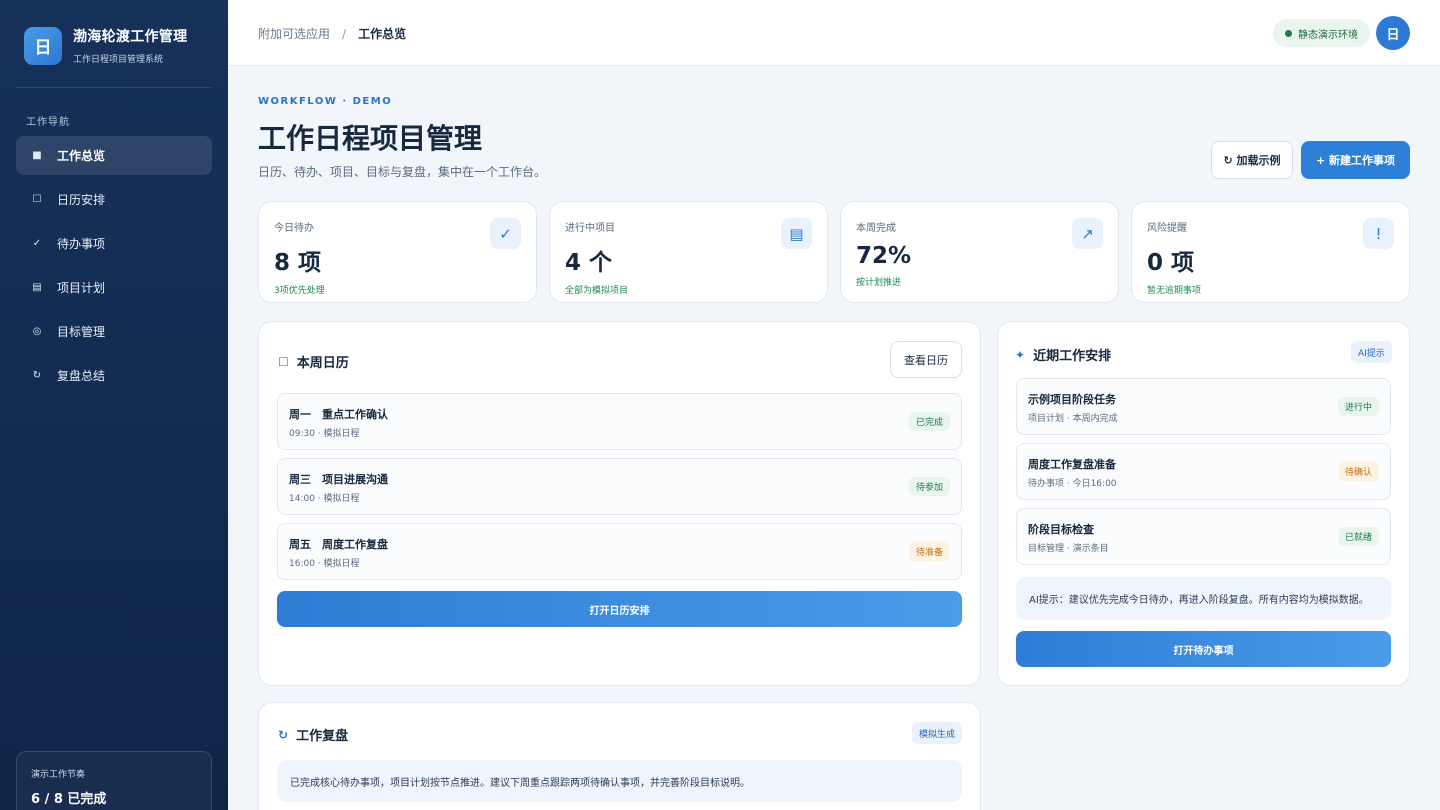 The height and width of the screenshot is (810, 1440). What do you see at coordinates (324, 434) in the screenshot?
I see `event-meta: 09:30 · 模拟日程` at bounding box center [324, 434].